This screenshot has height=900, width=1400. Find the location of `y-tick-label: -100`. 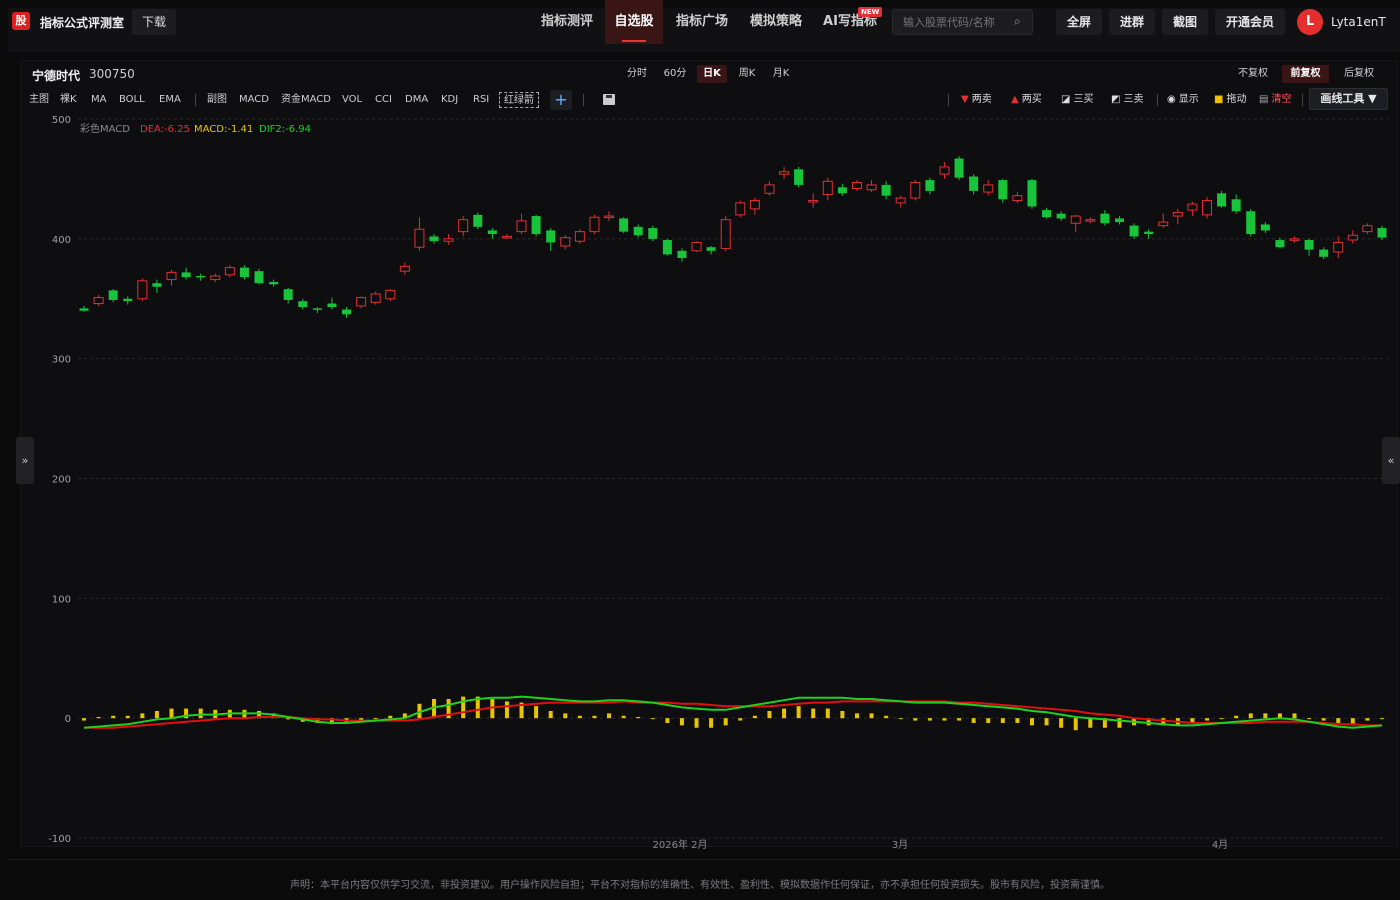

y-tick-label: -100 is located at coordinates (59, 839).